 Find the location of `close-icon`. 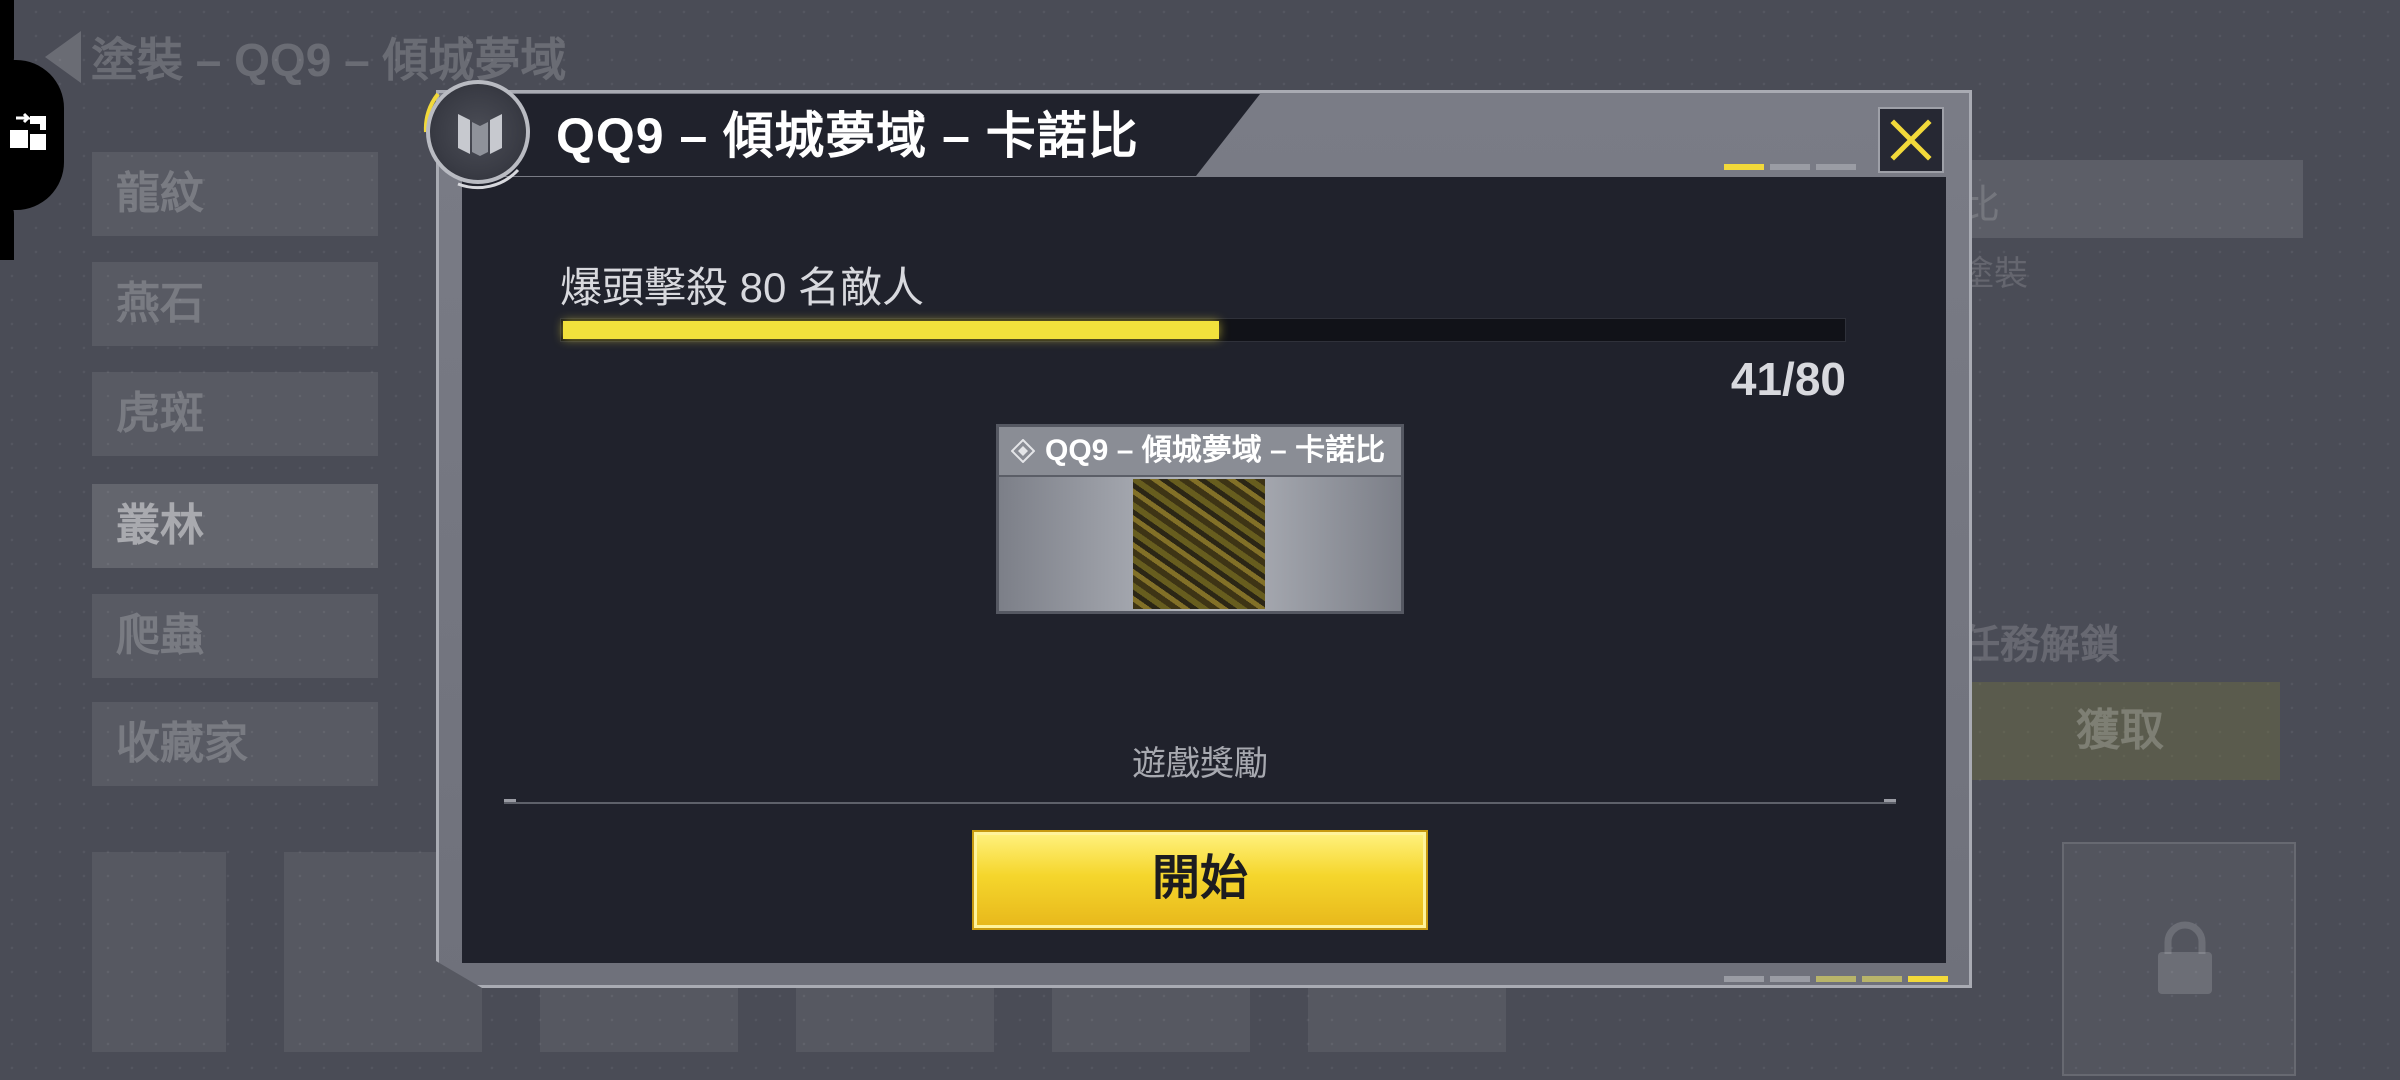

close-icon is located at coordinates (1911, 140).